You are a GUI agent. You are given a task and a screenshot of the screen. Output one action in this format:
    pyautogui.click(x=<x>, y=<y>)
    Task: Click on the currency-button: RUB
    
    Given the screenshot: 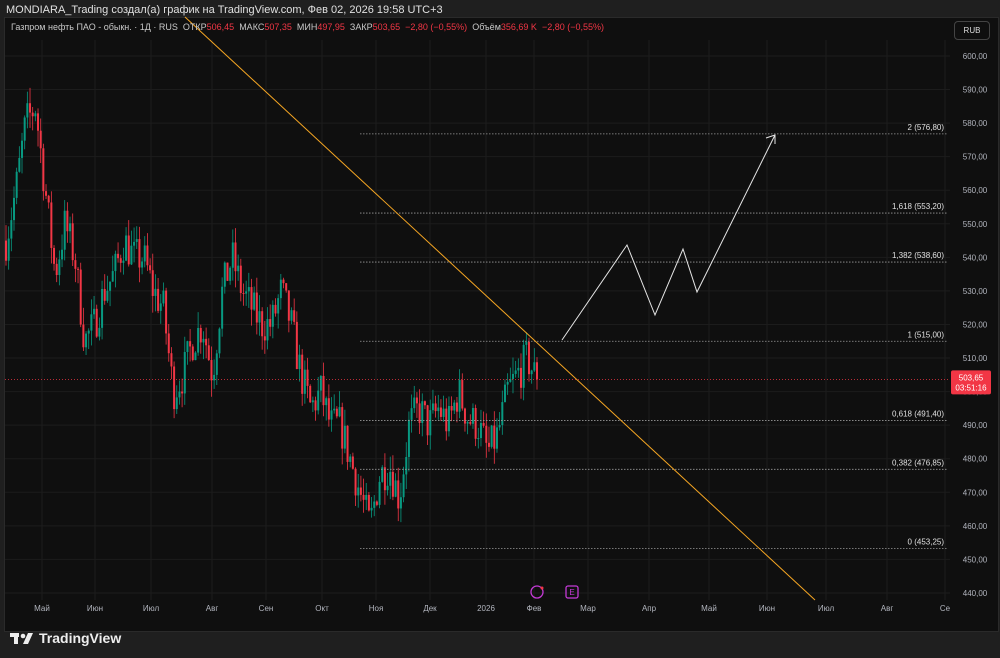 What is the action you would take?
    pyautogui.click(x=972, y=30)
    